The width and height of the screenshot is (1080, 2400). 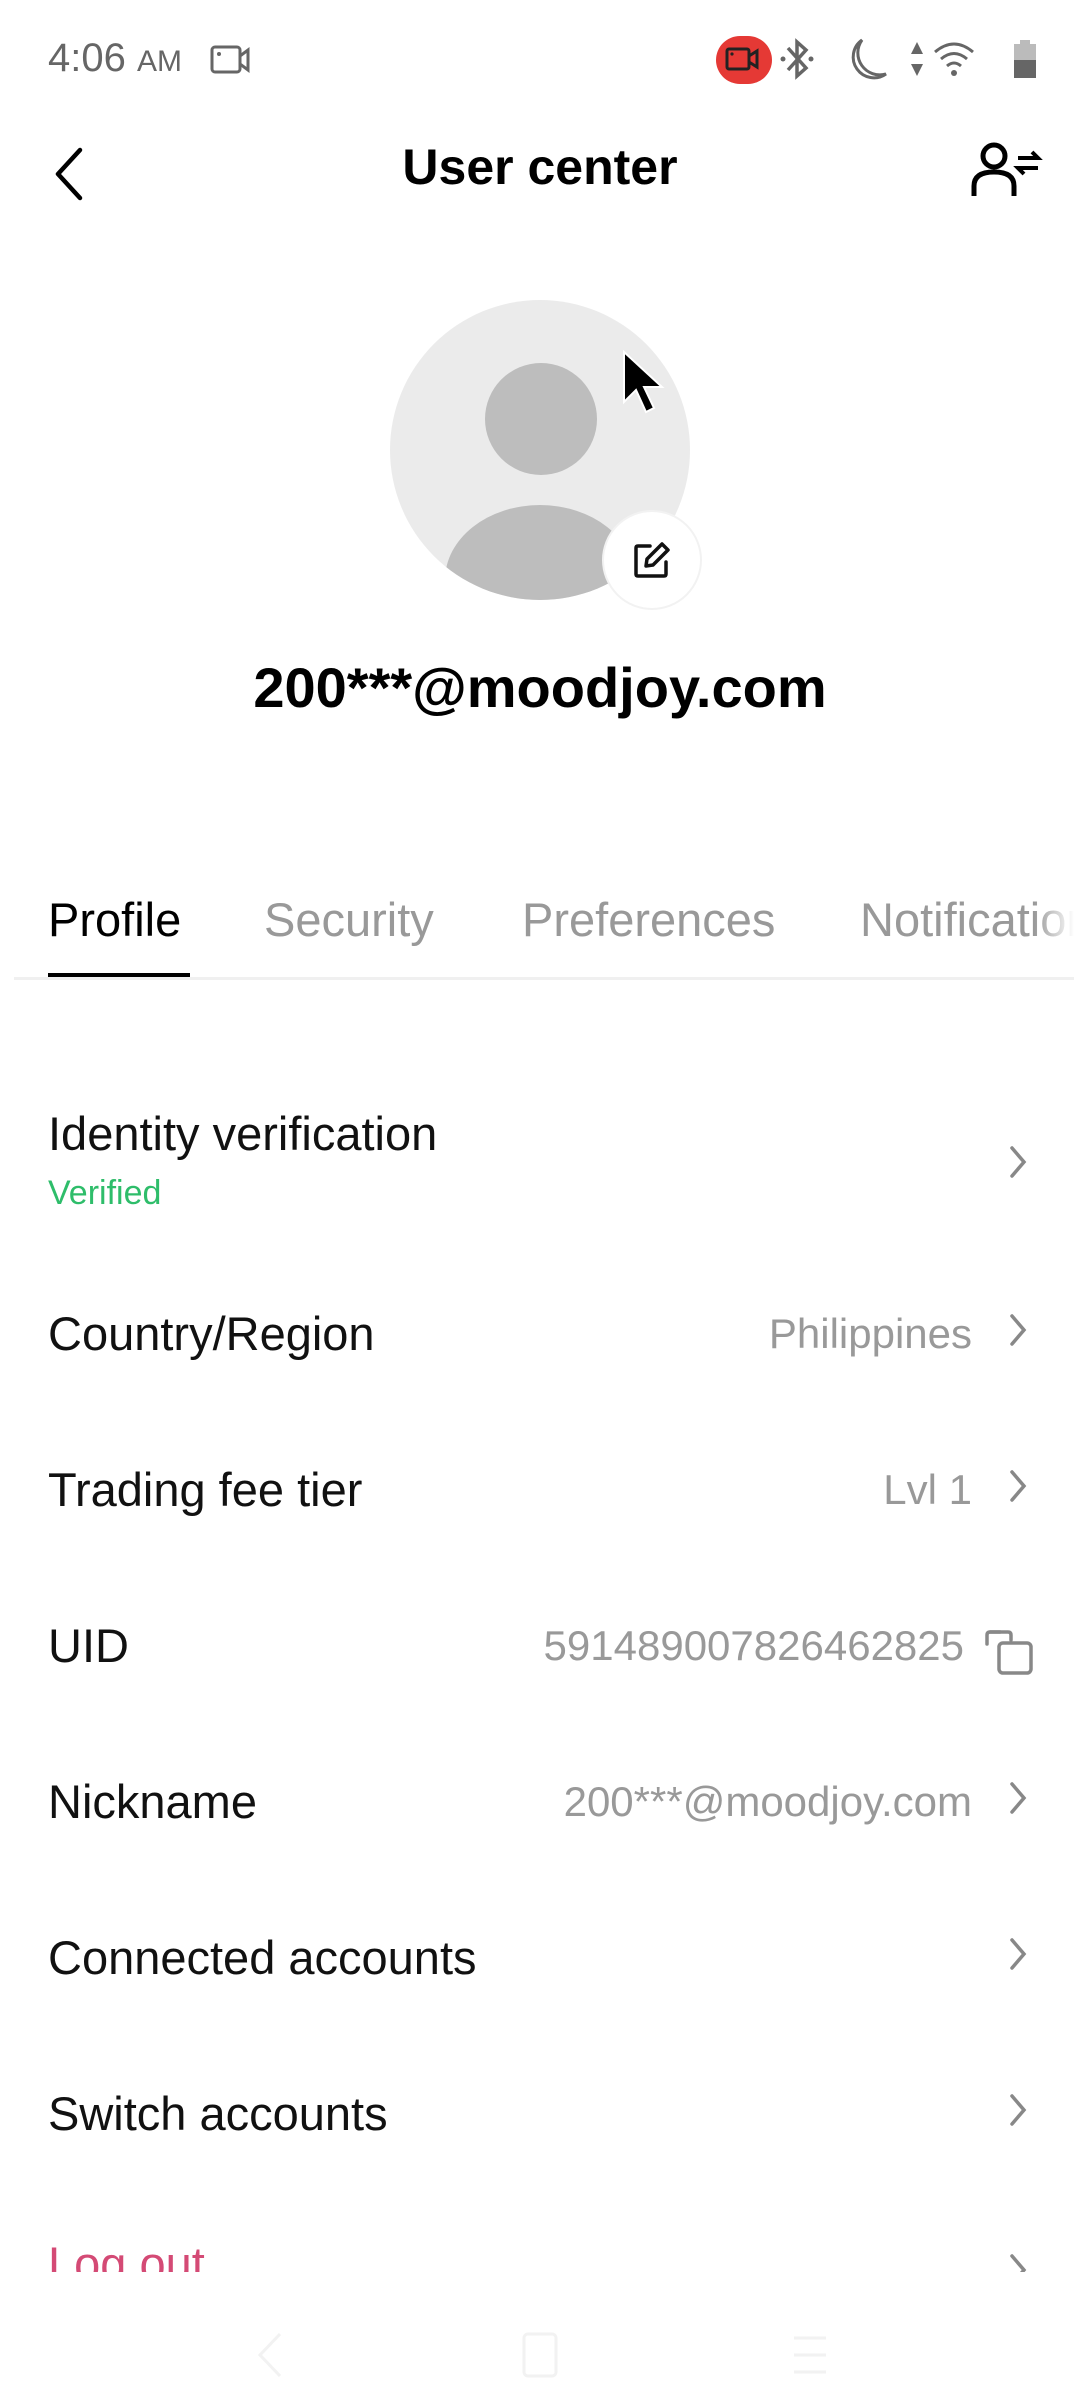 What do you see at coordinates (541, 419) in the screenshot?
I see `default-avatar-icon` at bounding box center [541, 419].